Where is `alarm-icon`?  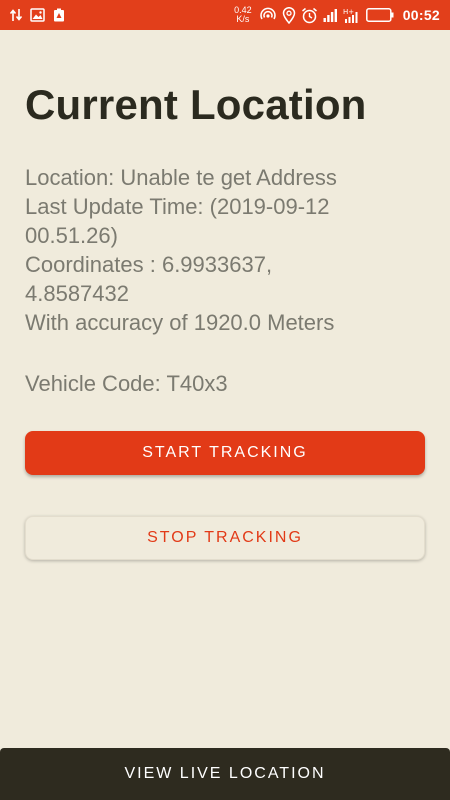
alarm-icon is located at coordinates (309, 15).